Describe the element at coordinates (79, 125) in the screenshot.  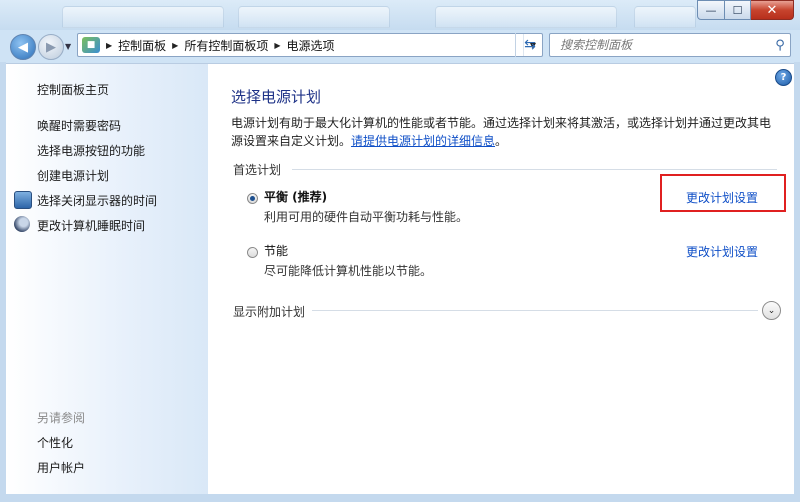
I see `sidebar-link-wake-password: 唤醒时需要密码` at that location.